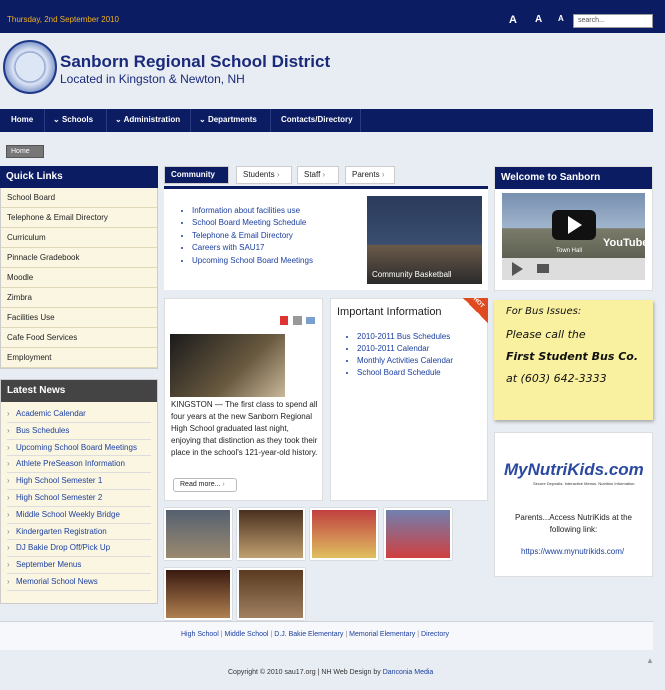 Image resolution: width=665 pixels, height=690 pixels. What do you see at coordinates (252, 211) in the screenshot?
I see `community-link: Information about facilities use` at bounding box center [252, 211].